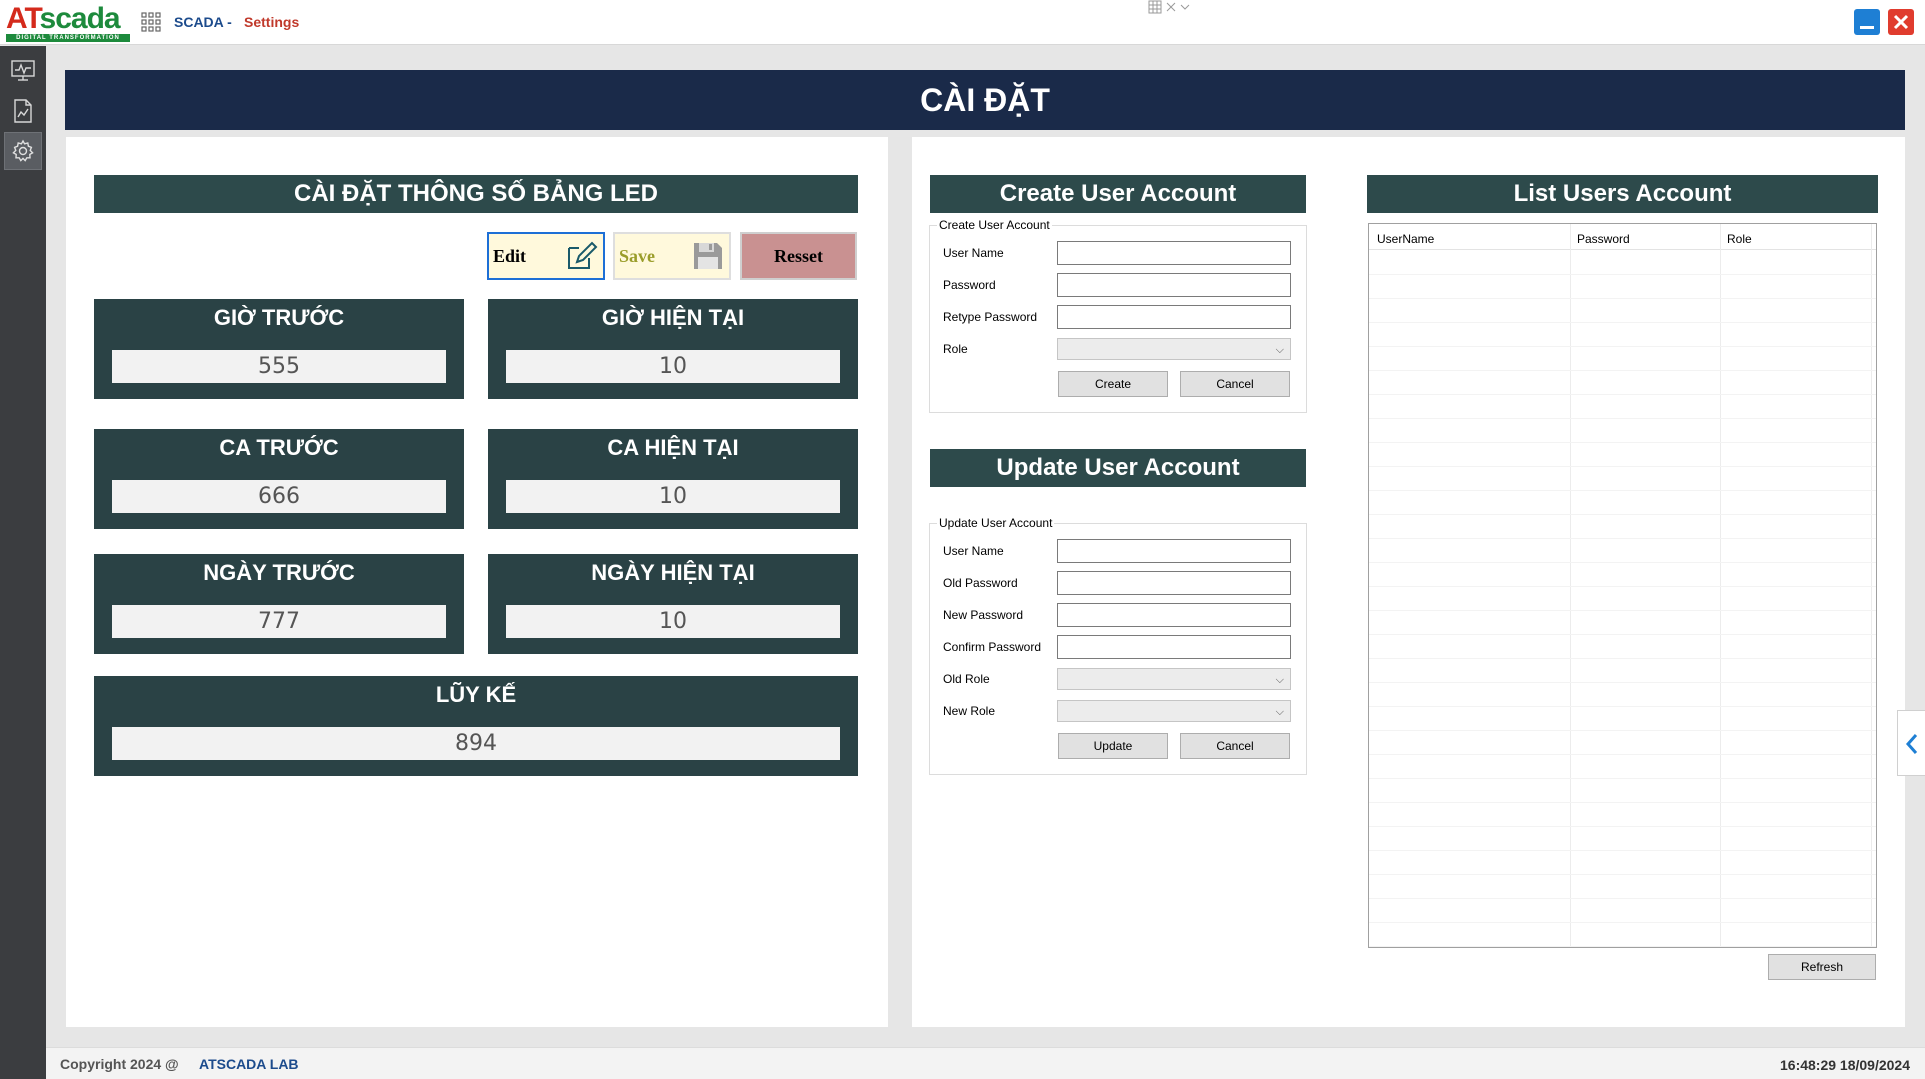 This screenshot has height=1079, width=1925. What do you see at coordinates (1174, 647) in the screenshot?
I see `confirm-password-input` at bounding box center [1174, 647].